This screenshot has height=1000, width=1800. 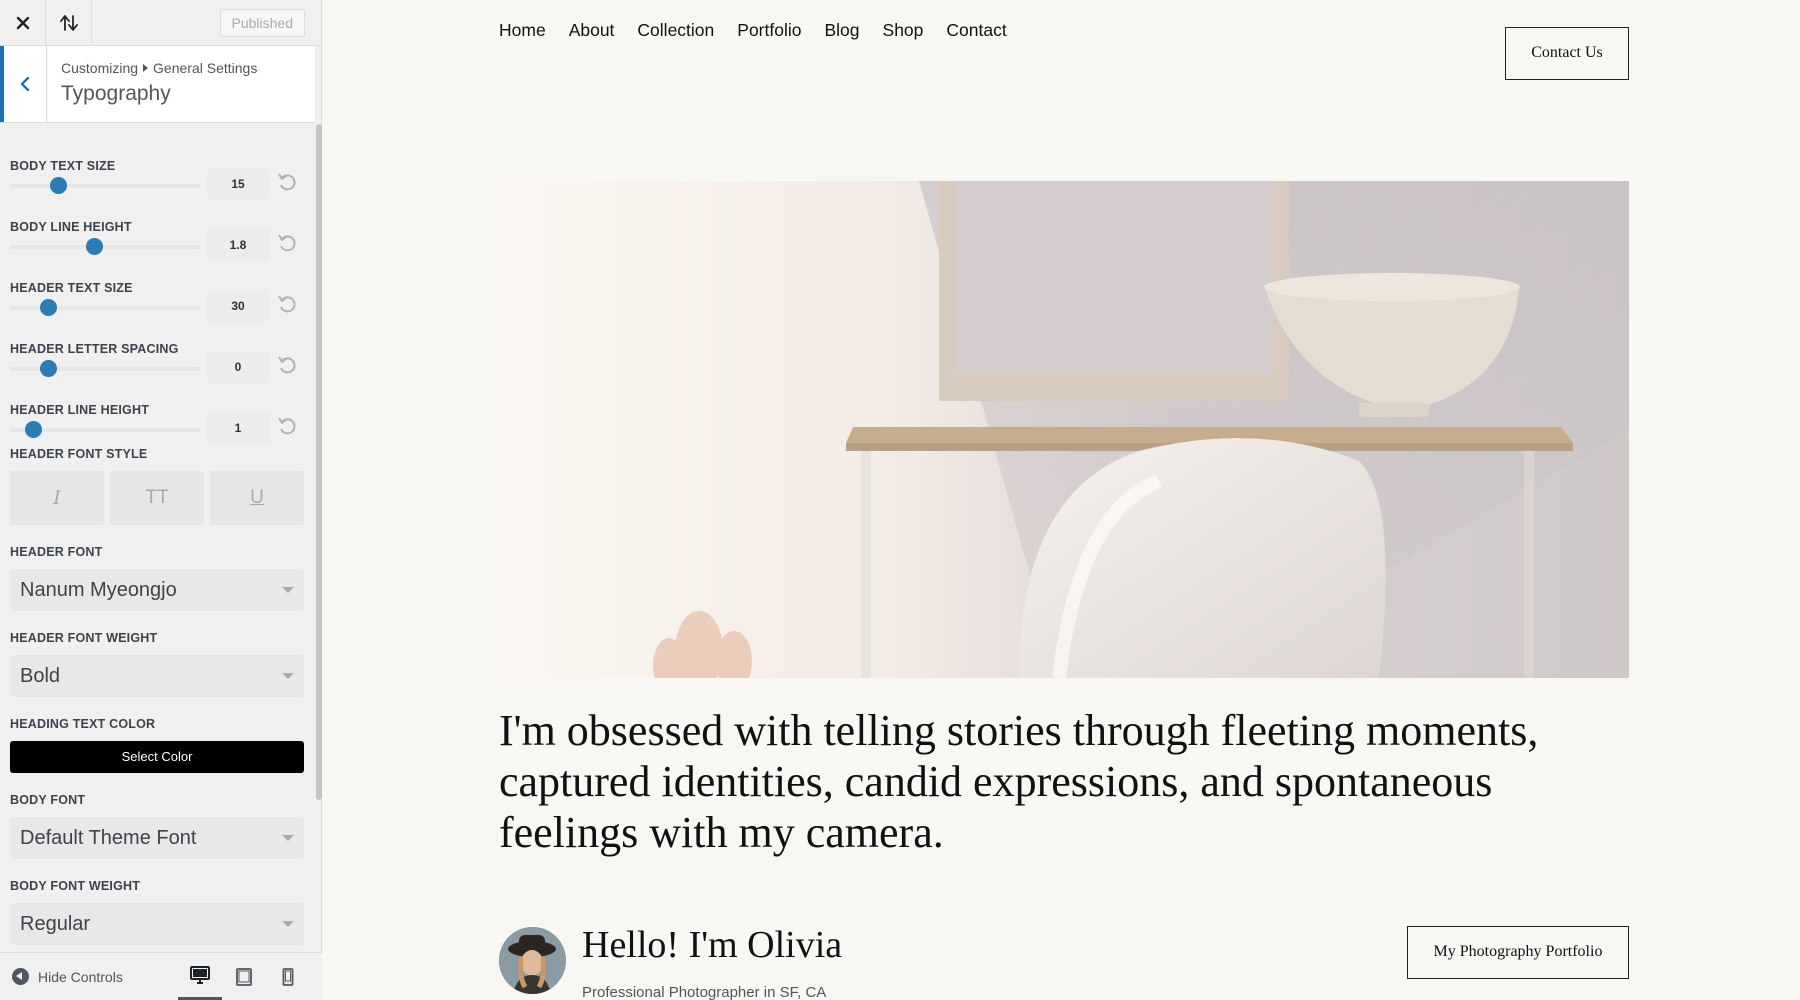 I want to click on portfolio-button: My Photography Portfolio, so click(x=1518, y=952).